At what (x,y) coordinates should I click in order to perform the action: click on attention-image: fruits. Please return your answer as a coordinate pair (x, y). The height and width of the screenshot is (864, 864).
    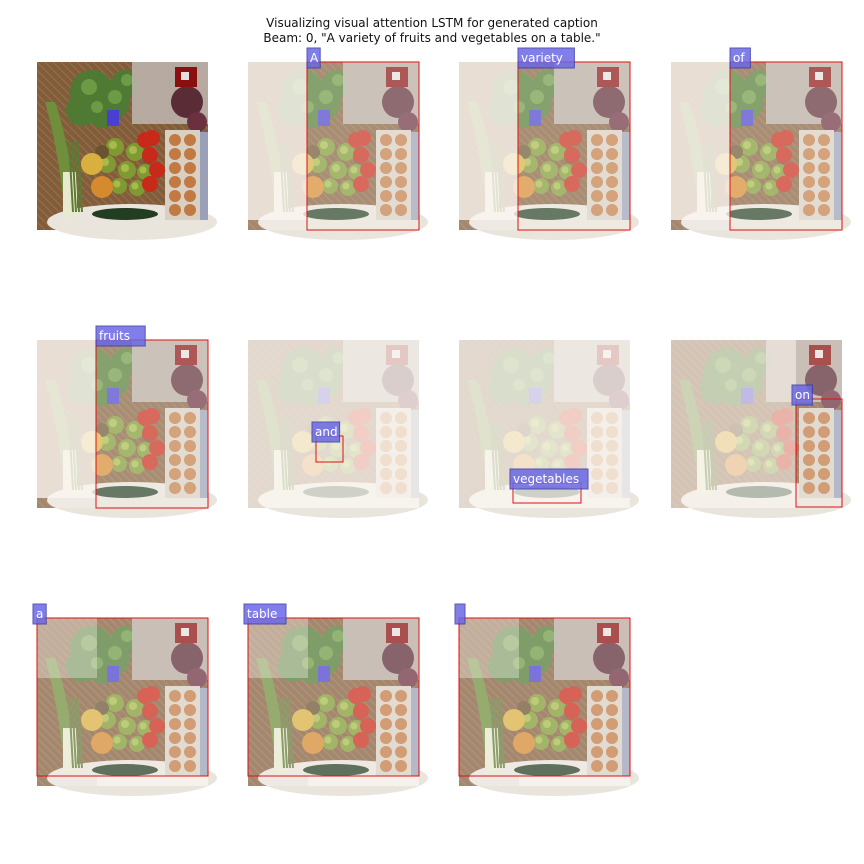
    Looking at the image, I should click on (127, 421).